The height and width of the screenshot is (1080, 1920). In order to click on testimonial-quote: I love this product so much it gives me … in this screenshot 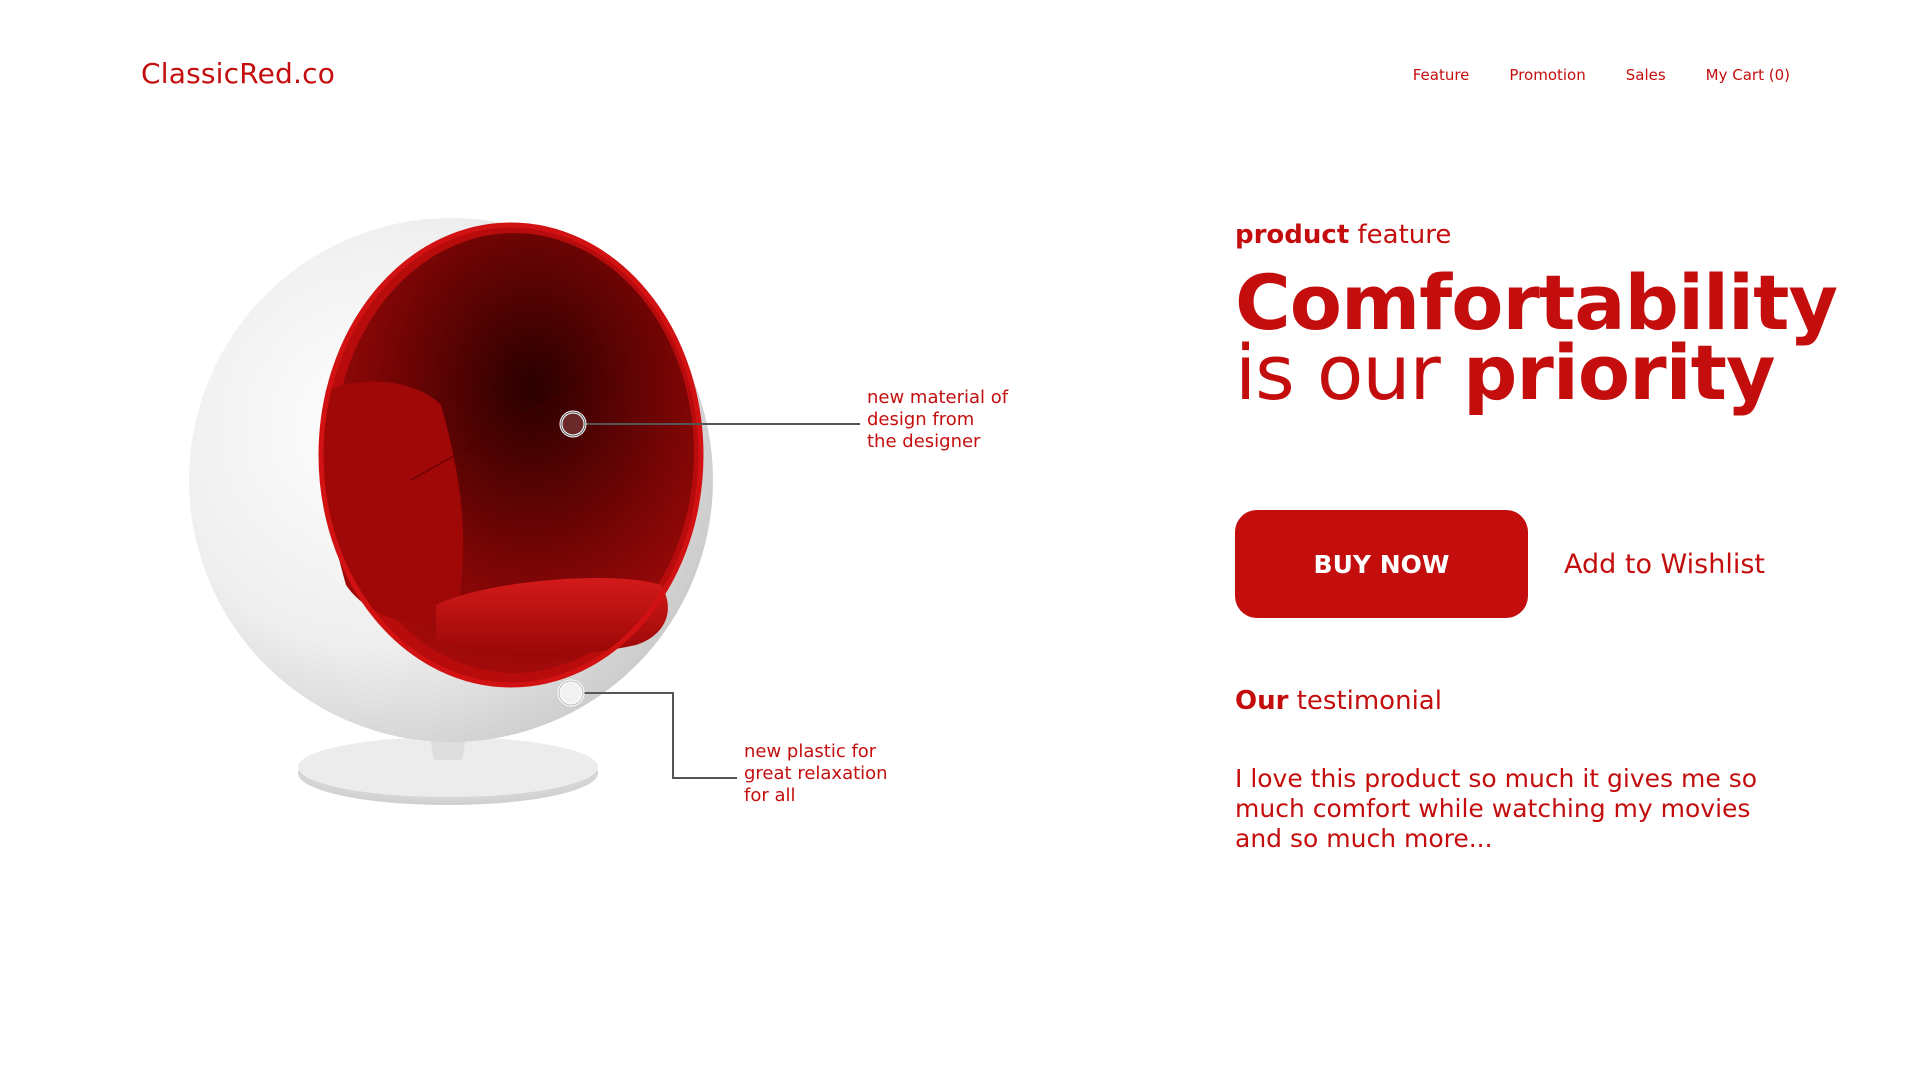, I will do `click(1496, 808)`.